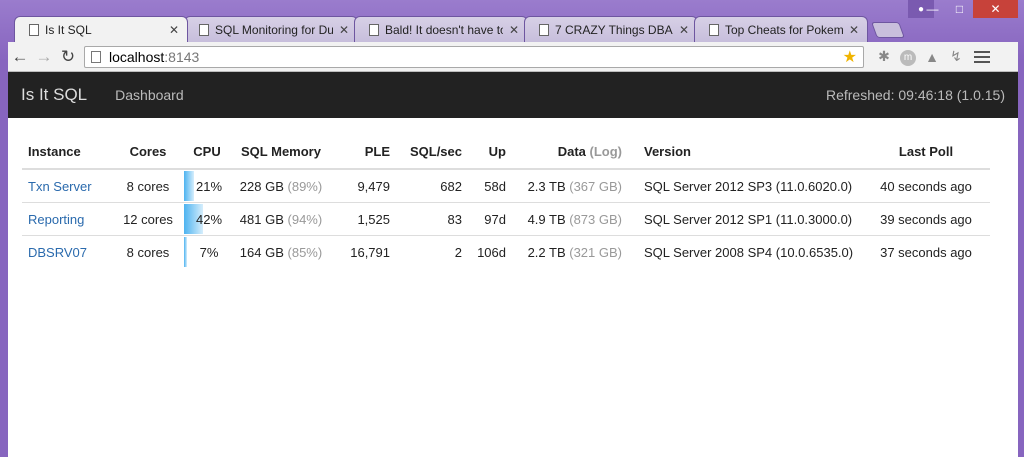 The width and height of the screenshot is (1024, 457). What do you see at coordinates (908, 56) in the screenshot?
I see `extension-m-icon: m` at bounding box center [908, 56].